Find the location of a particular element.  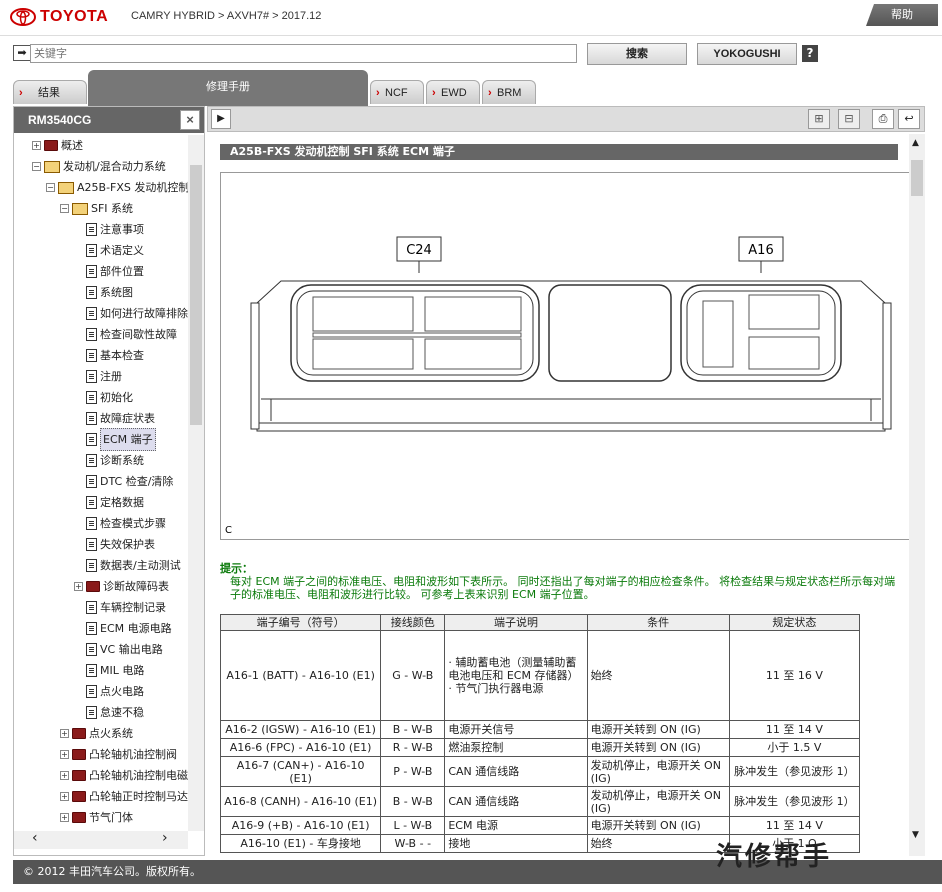

search-arrow-icon: ➡ is located at coordinates (22, 53).